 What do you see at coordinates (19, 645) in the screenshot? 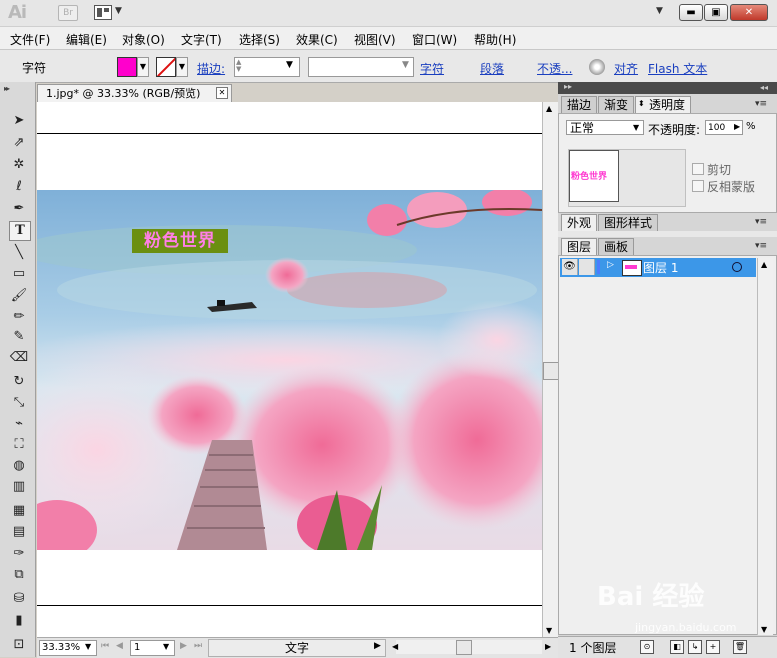
I see `artboard-tool-icon: ⊡` at bounding box center [19, 645].